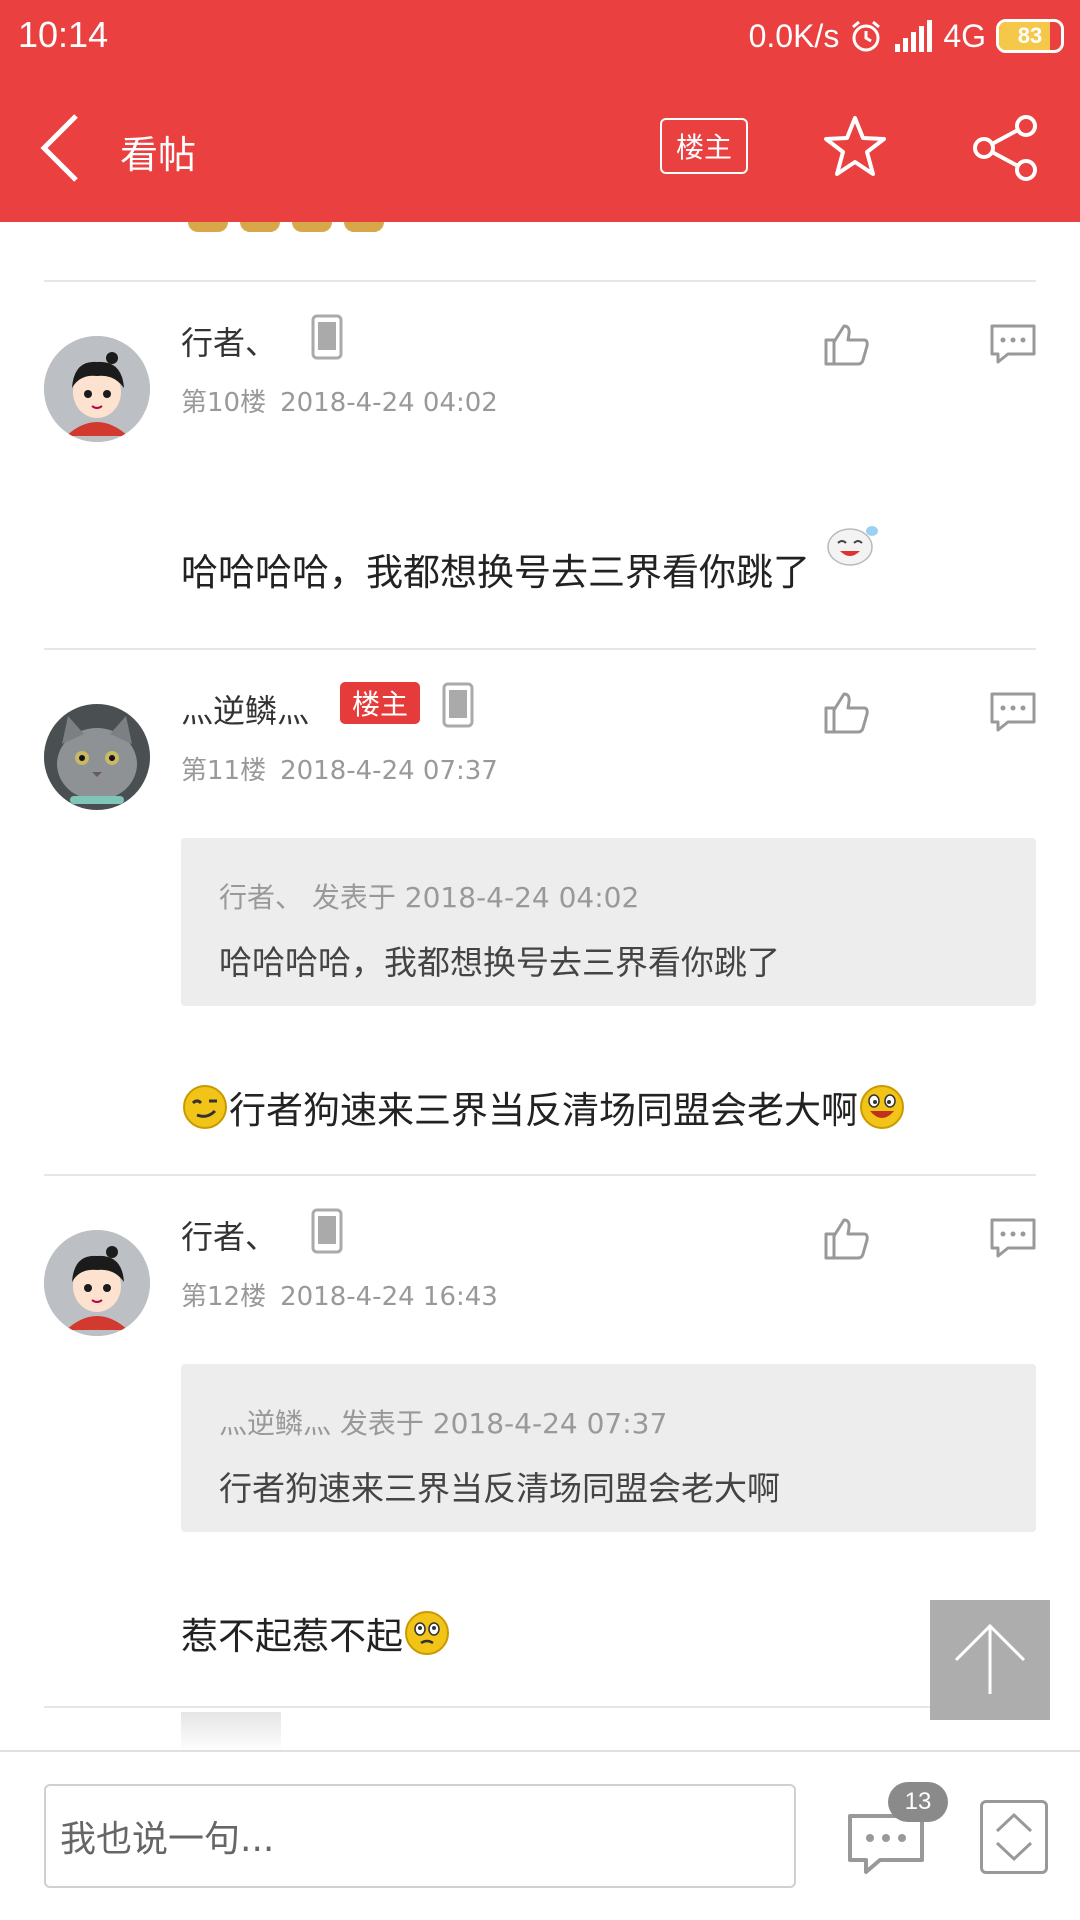 Image resolution: width=1080 pixels, height=1920 pixels. Describe the element at coordinates (224, 771) in the screenshot. I see `floor-number: 第11楼` at that location.